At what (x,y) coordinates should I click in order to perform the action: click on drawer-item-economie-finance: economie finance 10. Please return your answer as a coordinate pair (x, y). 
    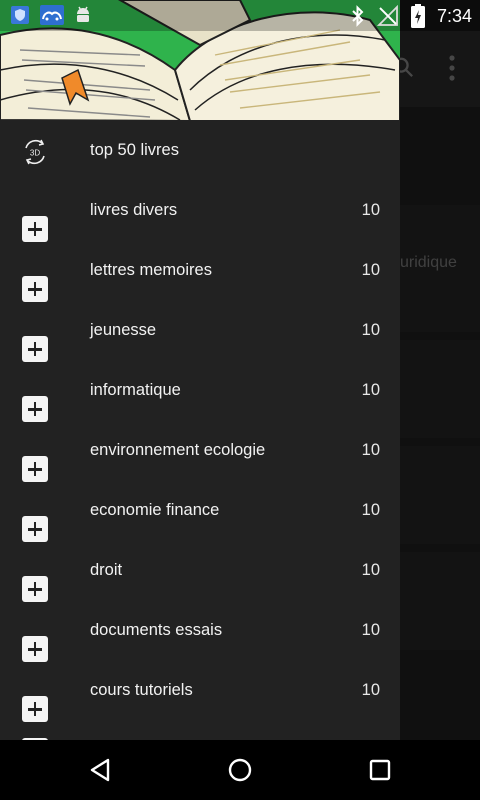
    Looking at the image, I should click on (200, 511).